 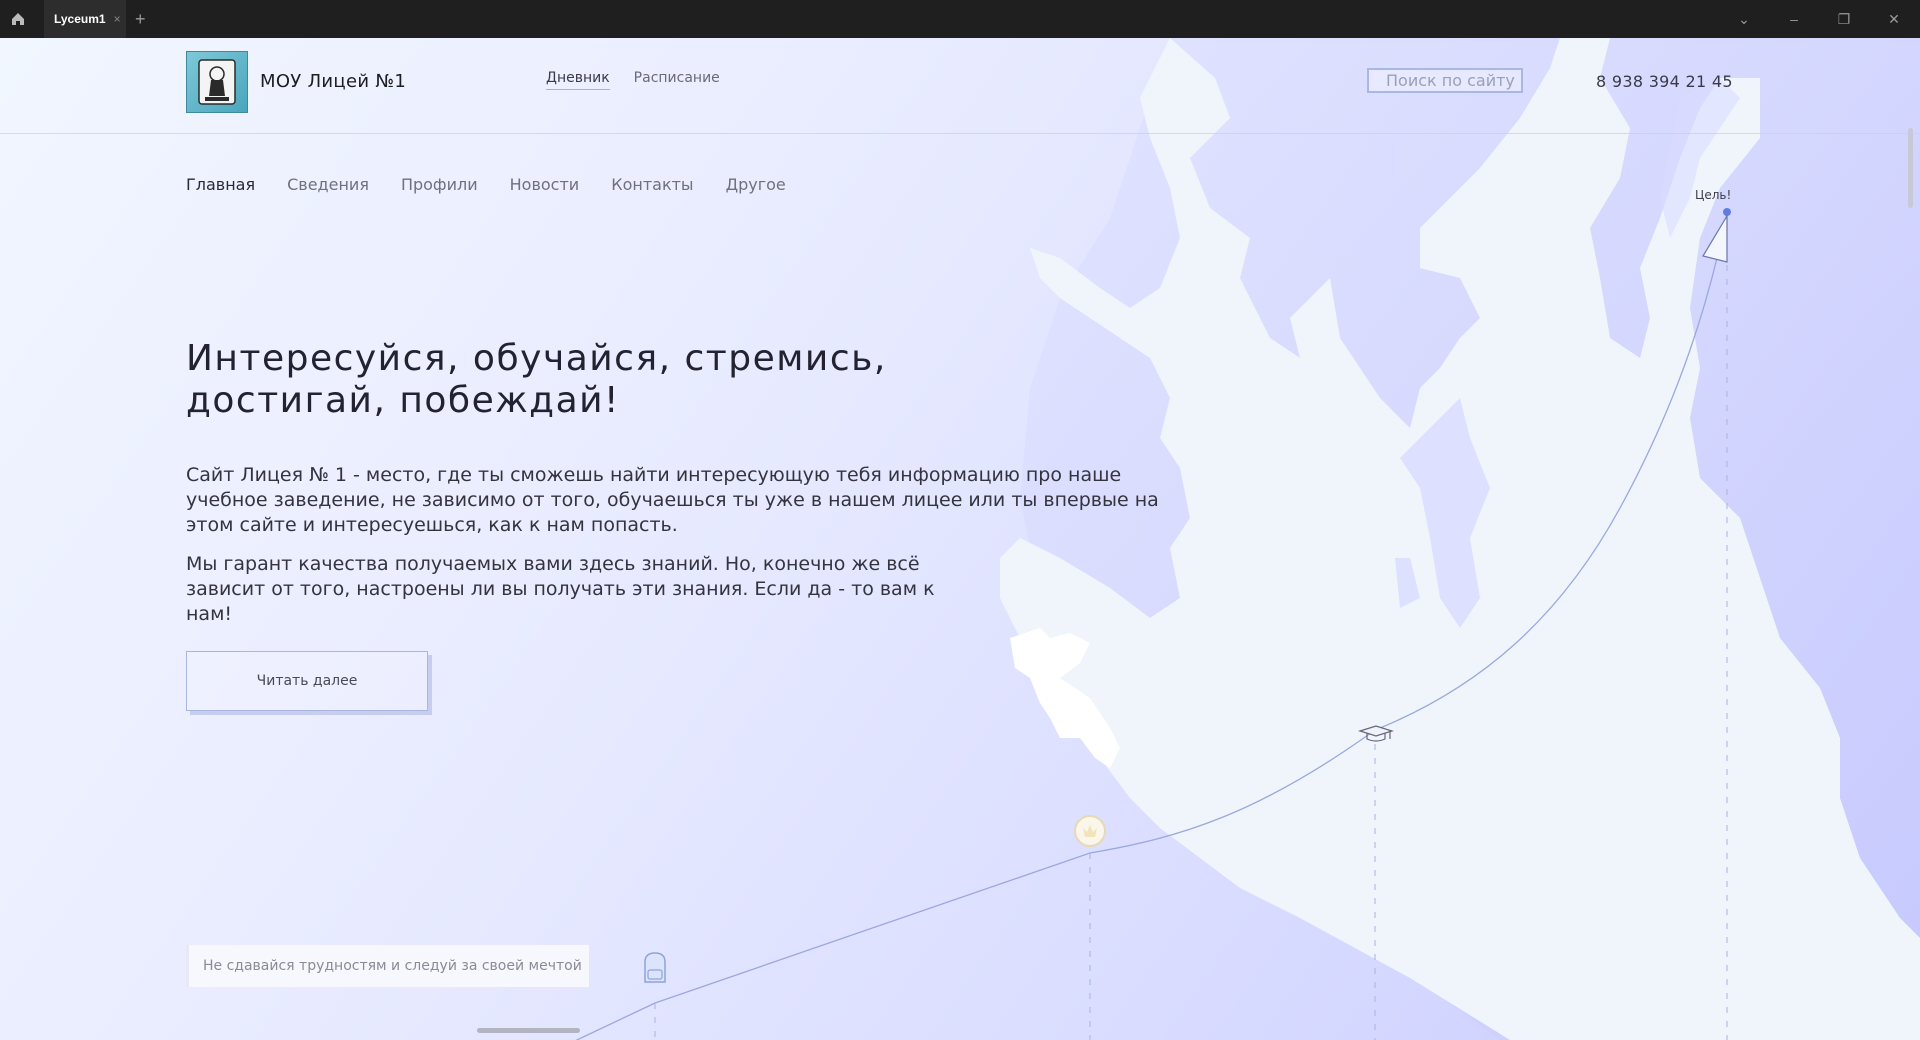 I want to click on top-links: Дневник Расписание, so click(x=633, y=80).